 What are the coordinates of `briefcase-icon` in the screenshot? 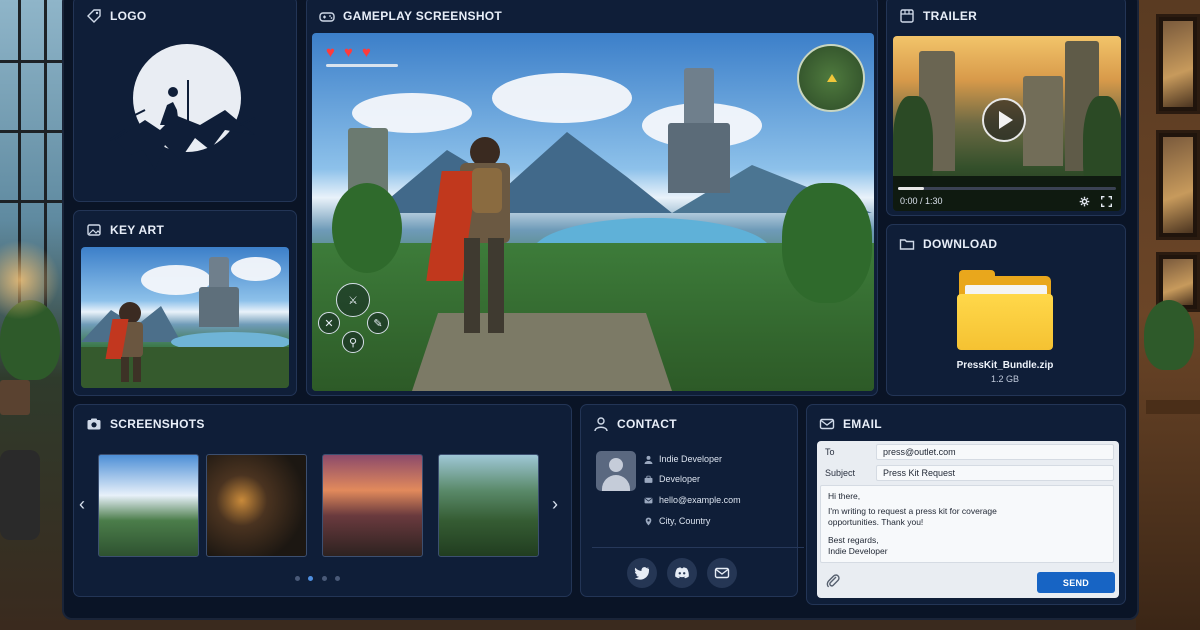 It's located at (648, 479).